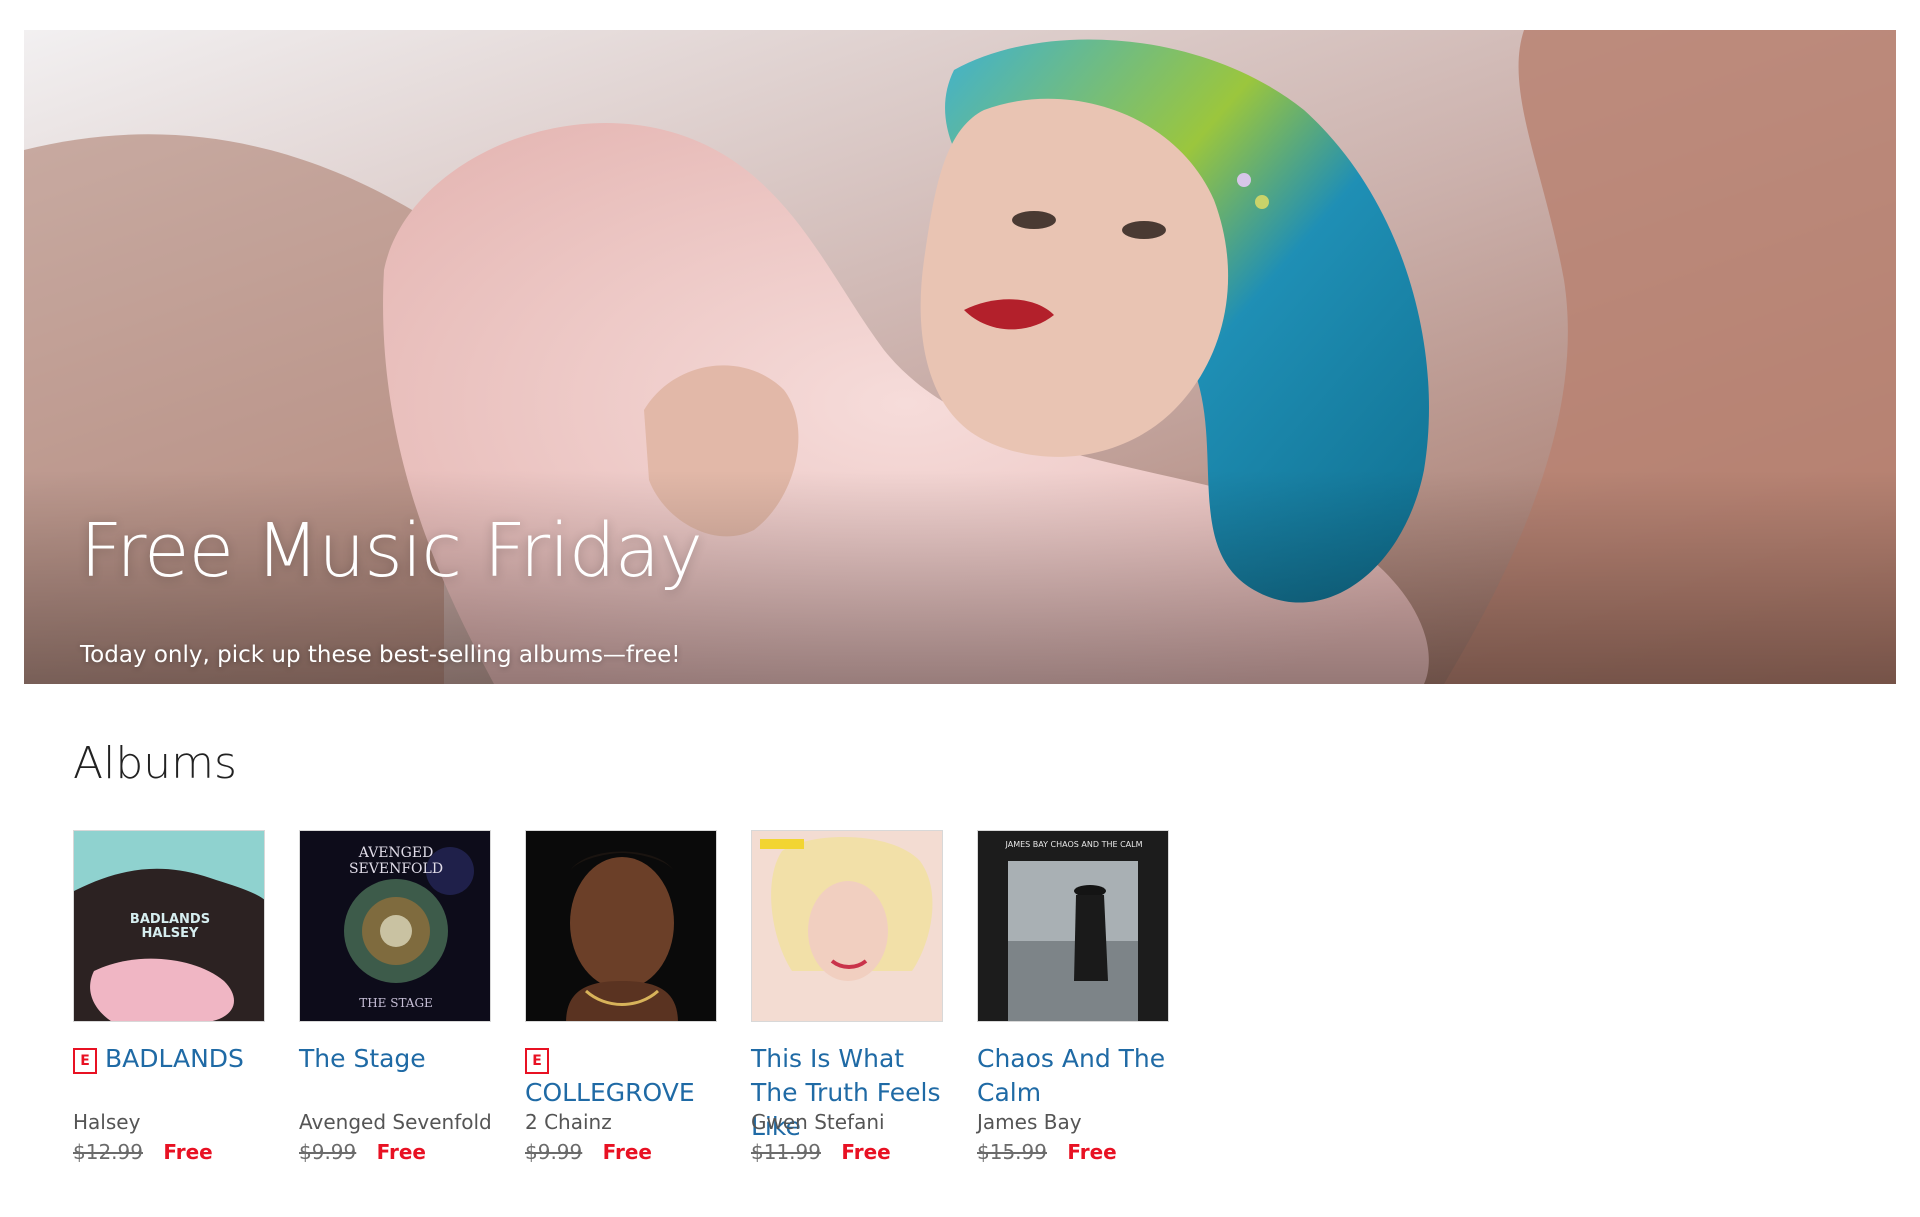 This screenshot has width=1920, height=1217. I want to click on price-row: $15.99 Free, so click(1075, 1152).